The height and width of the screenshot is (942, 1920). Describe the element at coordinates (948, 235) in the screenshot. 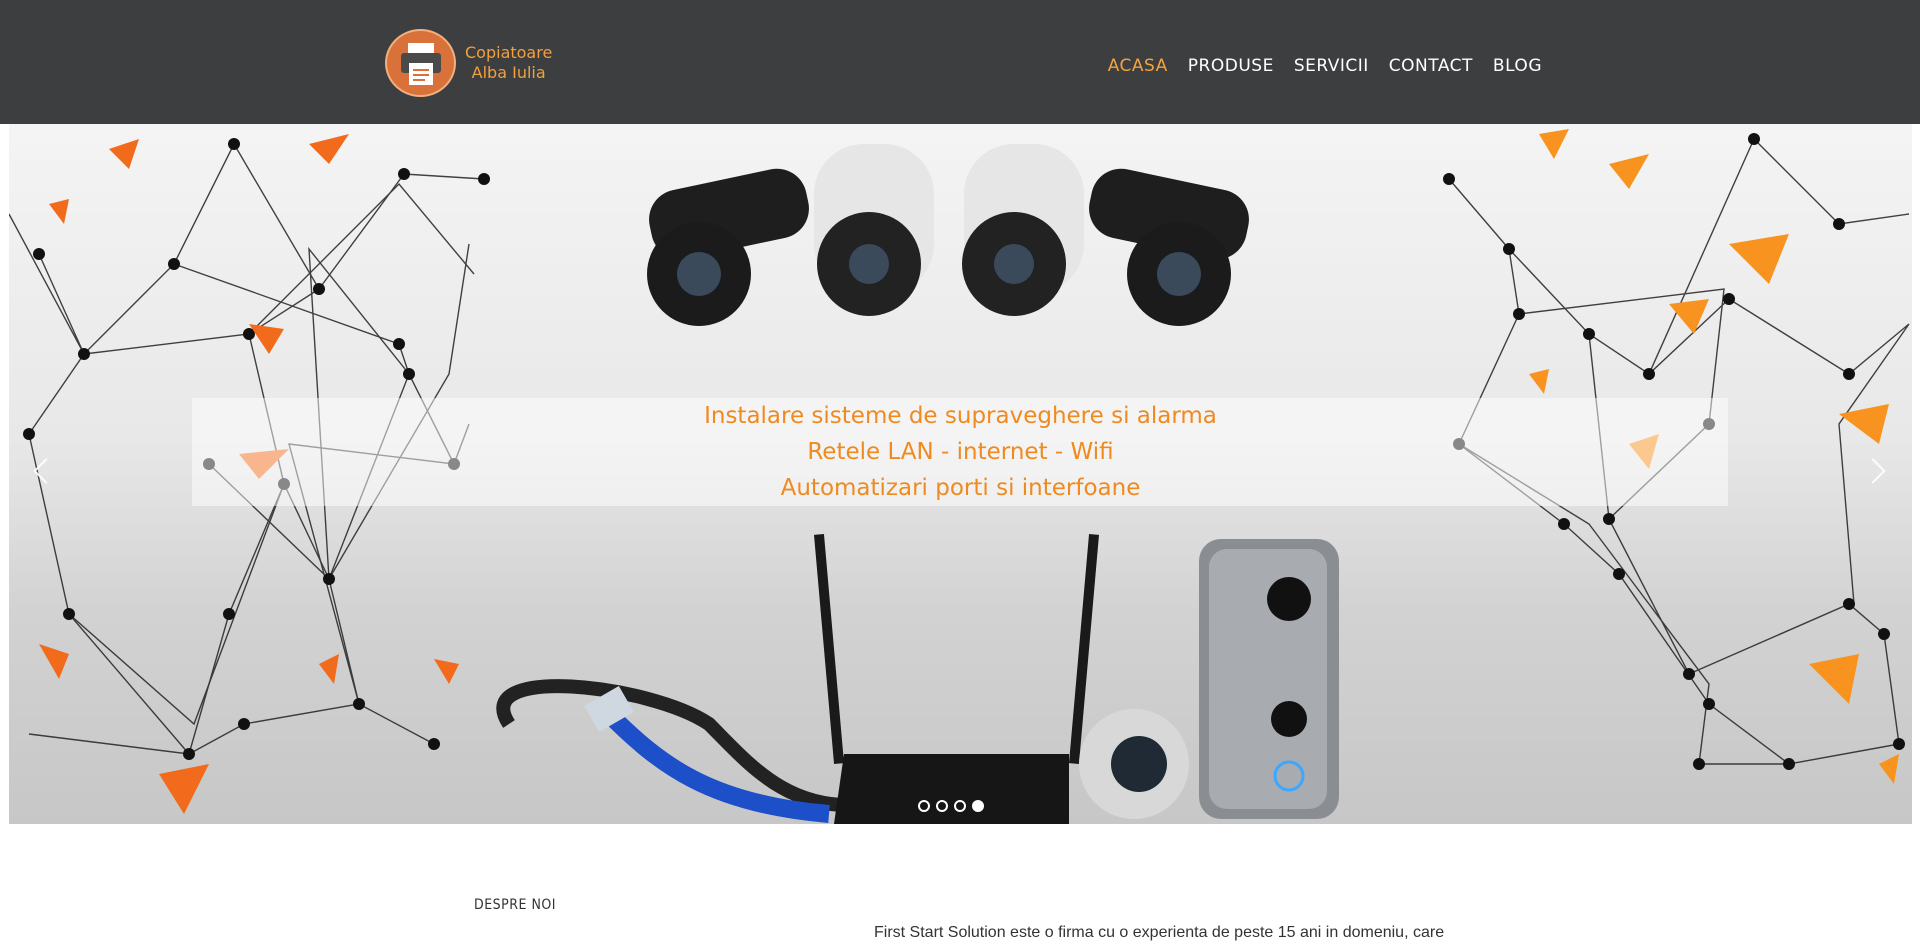

I see `security-cameras` at that location.